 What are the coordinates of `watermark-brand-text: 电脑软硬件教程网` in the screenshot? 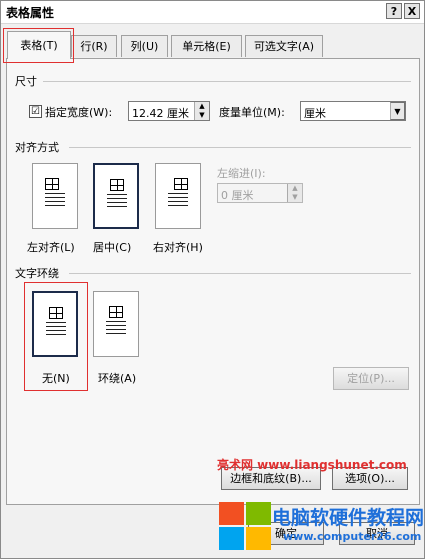 It's located at (348, 518).